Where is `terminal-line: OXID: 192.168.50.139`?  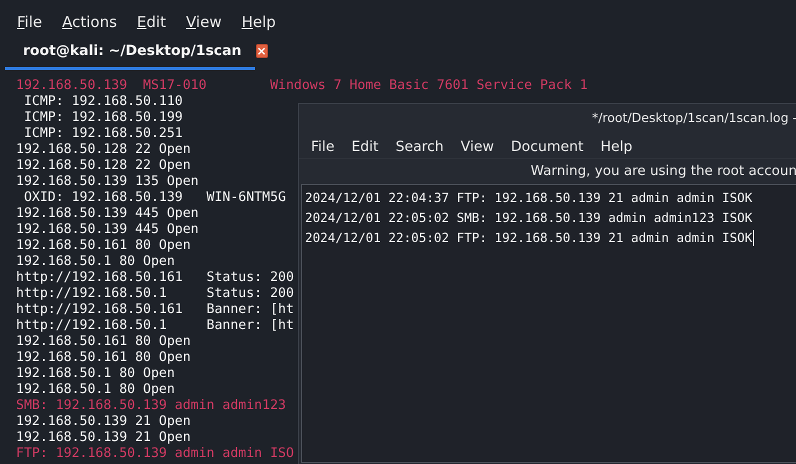 terminal-line: OXID: 192.168.50.139 is located at coordinates (103, 198).